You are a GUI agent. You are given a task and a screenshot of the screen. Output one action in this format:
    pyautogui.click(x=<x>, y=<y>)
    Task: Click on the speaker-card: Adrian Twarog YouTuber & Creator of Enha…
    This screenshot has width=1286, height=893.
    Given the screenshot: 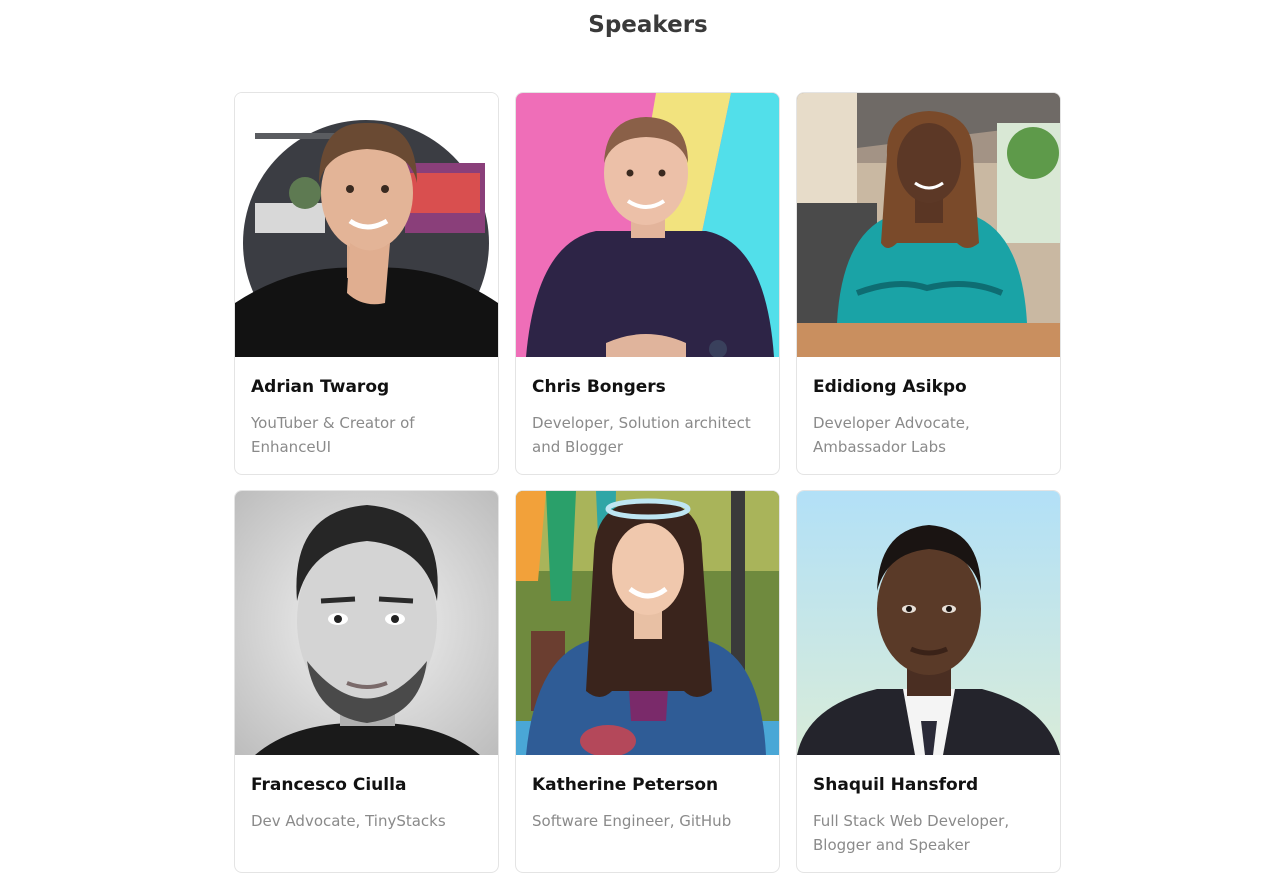 What is the action you would take?
    pyautogui.click(x=366, y=283)
    